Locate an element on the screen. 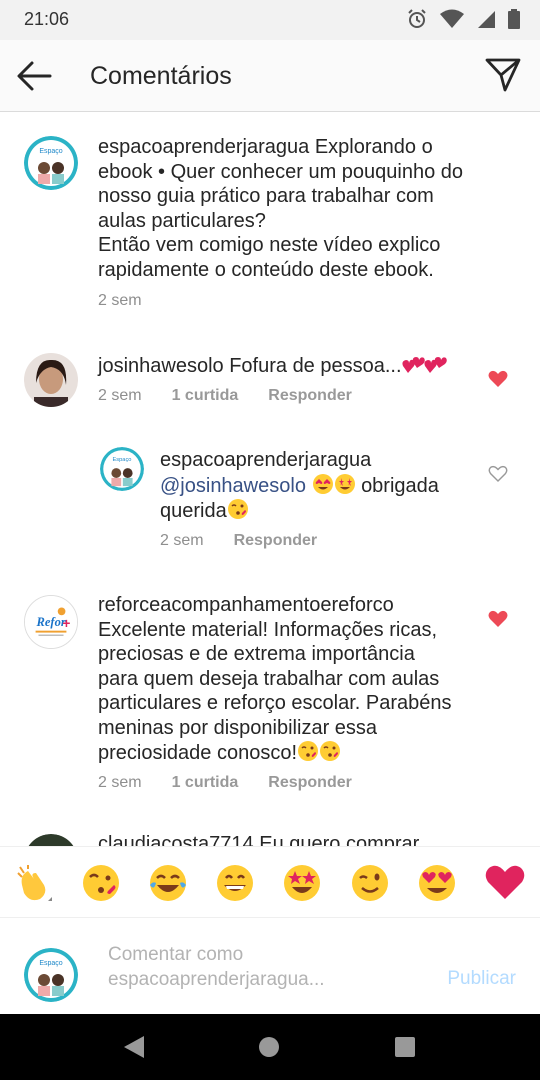 Image resolution: width=540 pixels, height=1080 pixels. red-heart-icon is located at coordinates (505, 882).